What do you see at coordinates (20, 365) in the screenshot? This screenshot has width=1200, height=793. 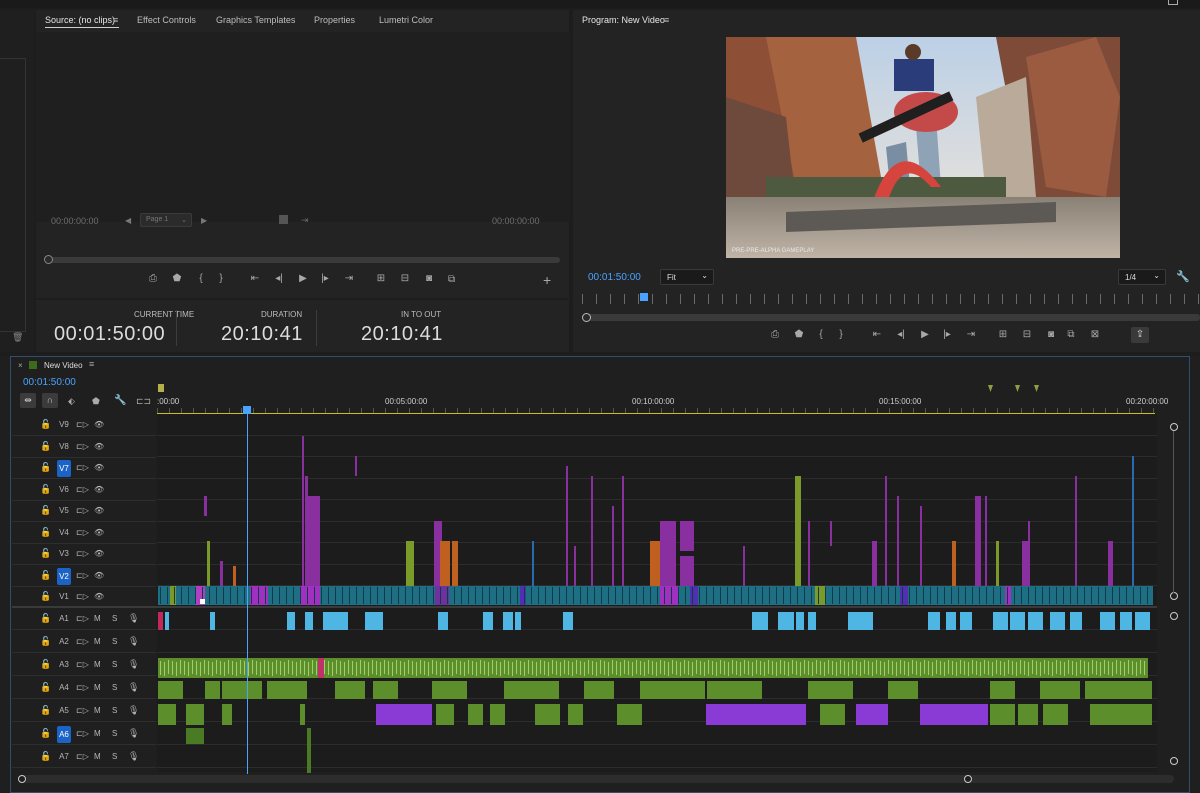 I see `close-tab-icon: ×` at bounding box center [20, 365].